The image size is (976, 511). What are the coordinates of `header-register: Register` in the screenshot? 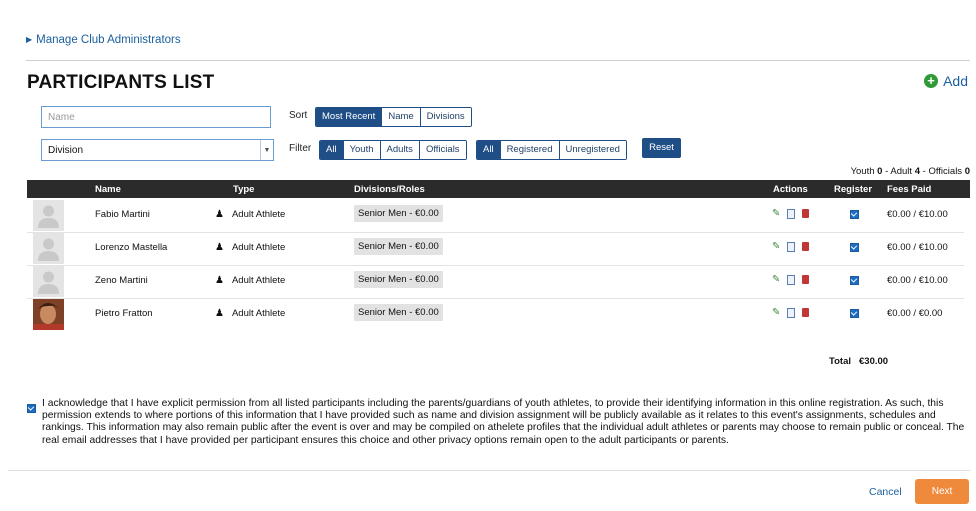 It's located at (853, 189).